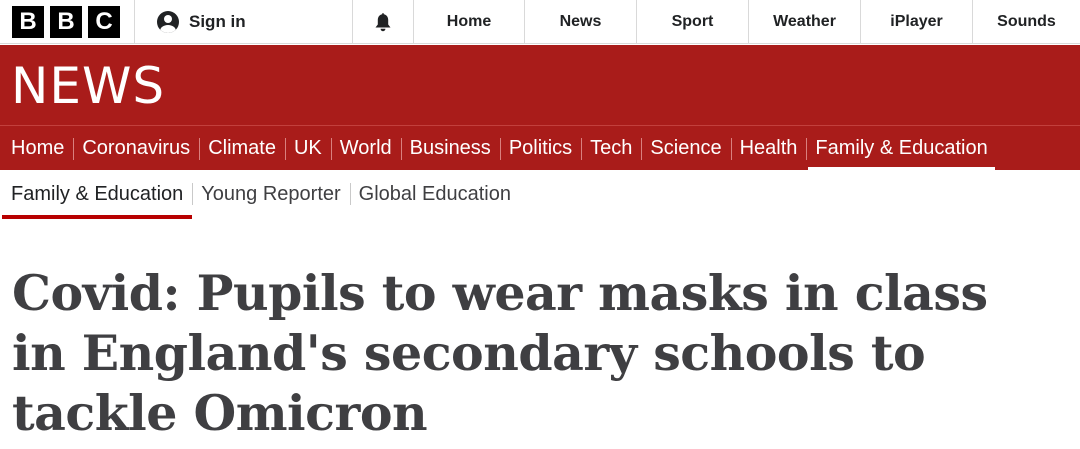 The image size is (1080, 449). Describe the element at coordinates (28, 21) in the screenshot. I see `logo-letter-b1: B` at that location.